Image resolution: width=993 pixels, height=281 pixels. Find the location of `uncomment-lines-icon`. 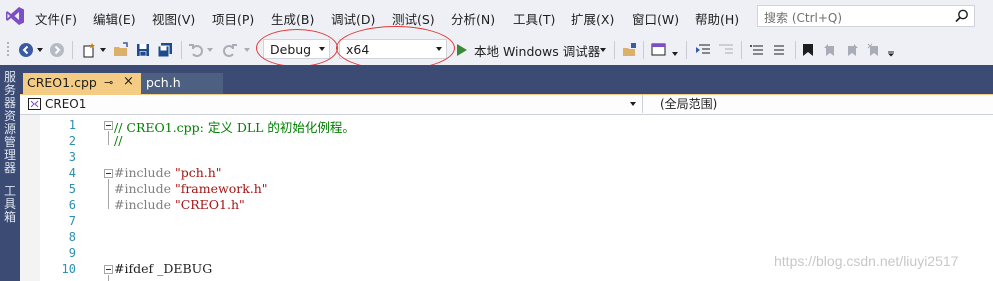

uncomment-lines-icon is located at coordinates (779, 49).